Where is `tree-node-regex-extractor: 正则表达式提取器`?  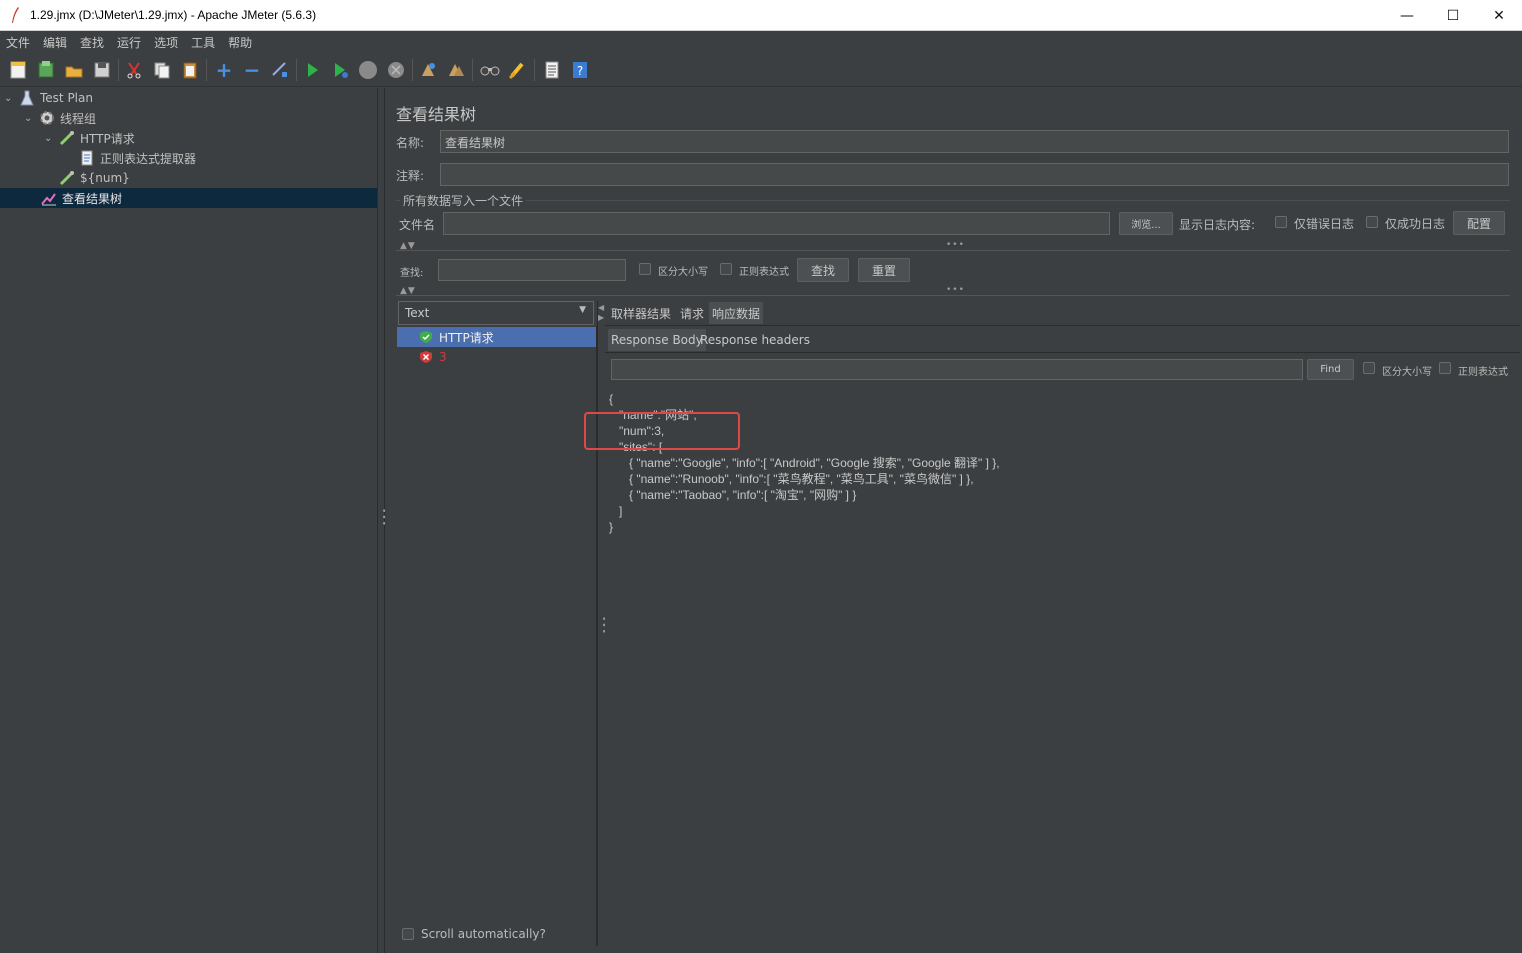
tree-node-regex-extractor: 正则表达式提取器 is located at coordinates (137, 158).